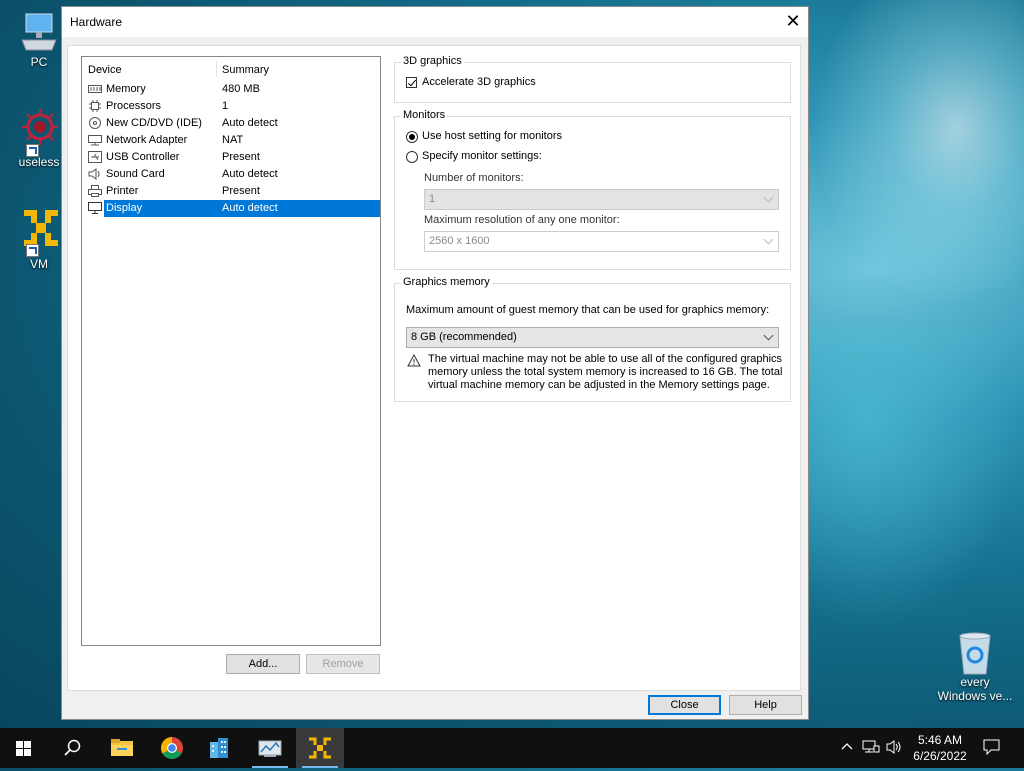 Image resolution: width=1024 pixels, height=771 pixels. Describe the element at coordinates (96, 22) in the screenshot. I see `dialog-title: Hardware` at that location.